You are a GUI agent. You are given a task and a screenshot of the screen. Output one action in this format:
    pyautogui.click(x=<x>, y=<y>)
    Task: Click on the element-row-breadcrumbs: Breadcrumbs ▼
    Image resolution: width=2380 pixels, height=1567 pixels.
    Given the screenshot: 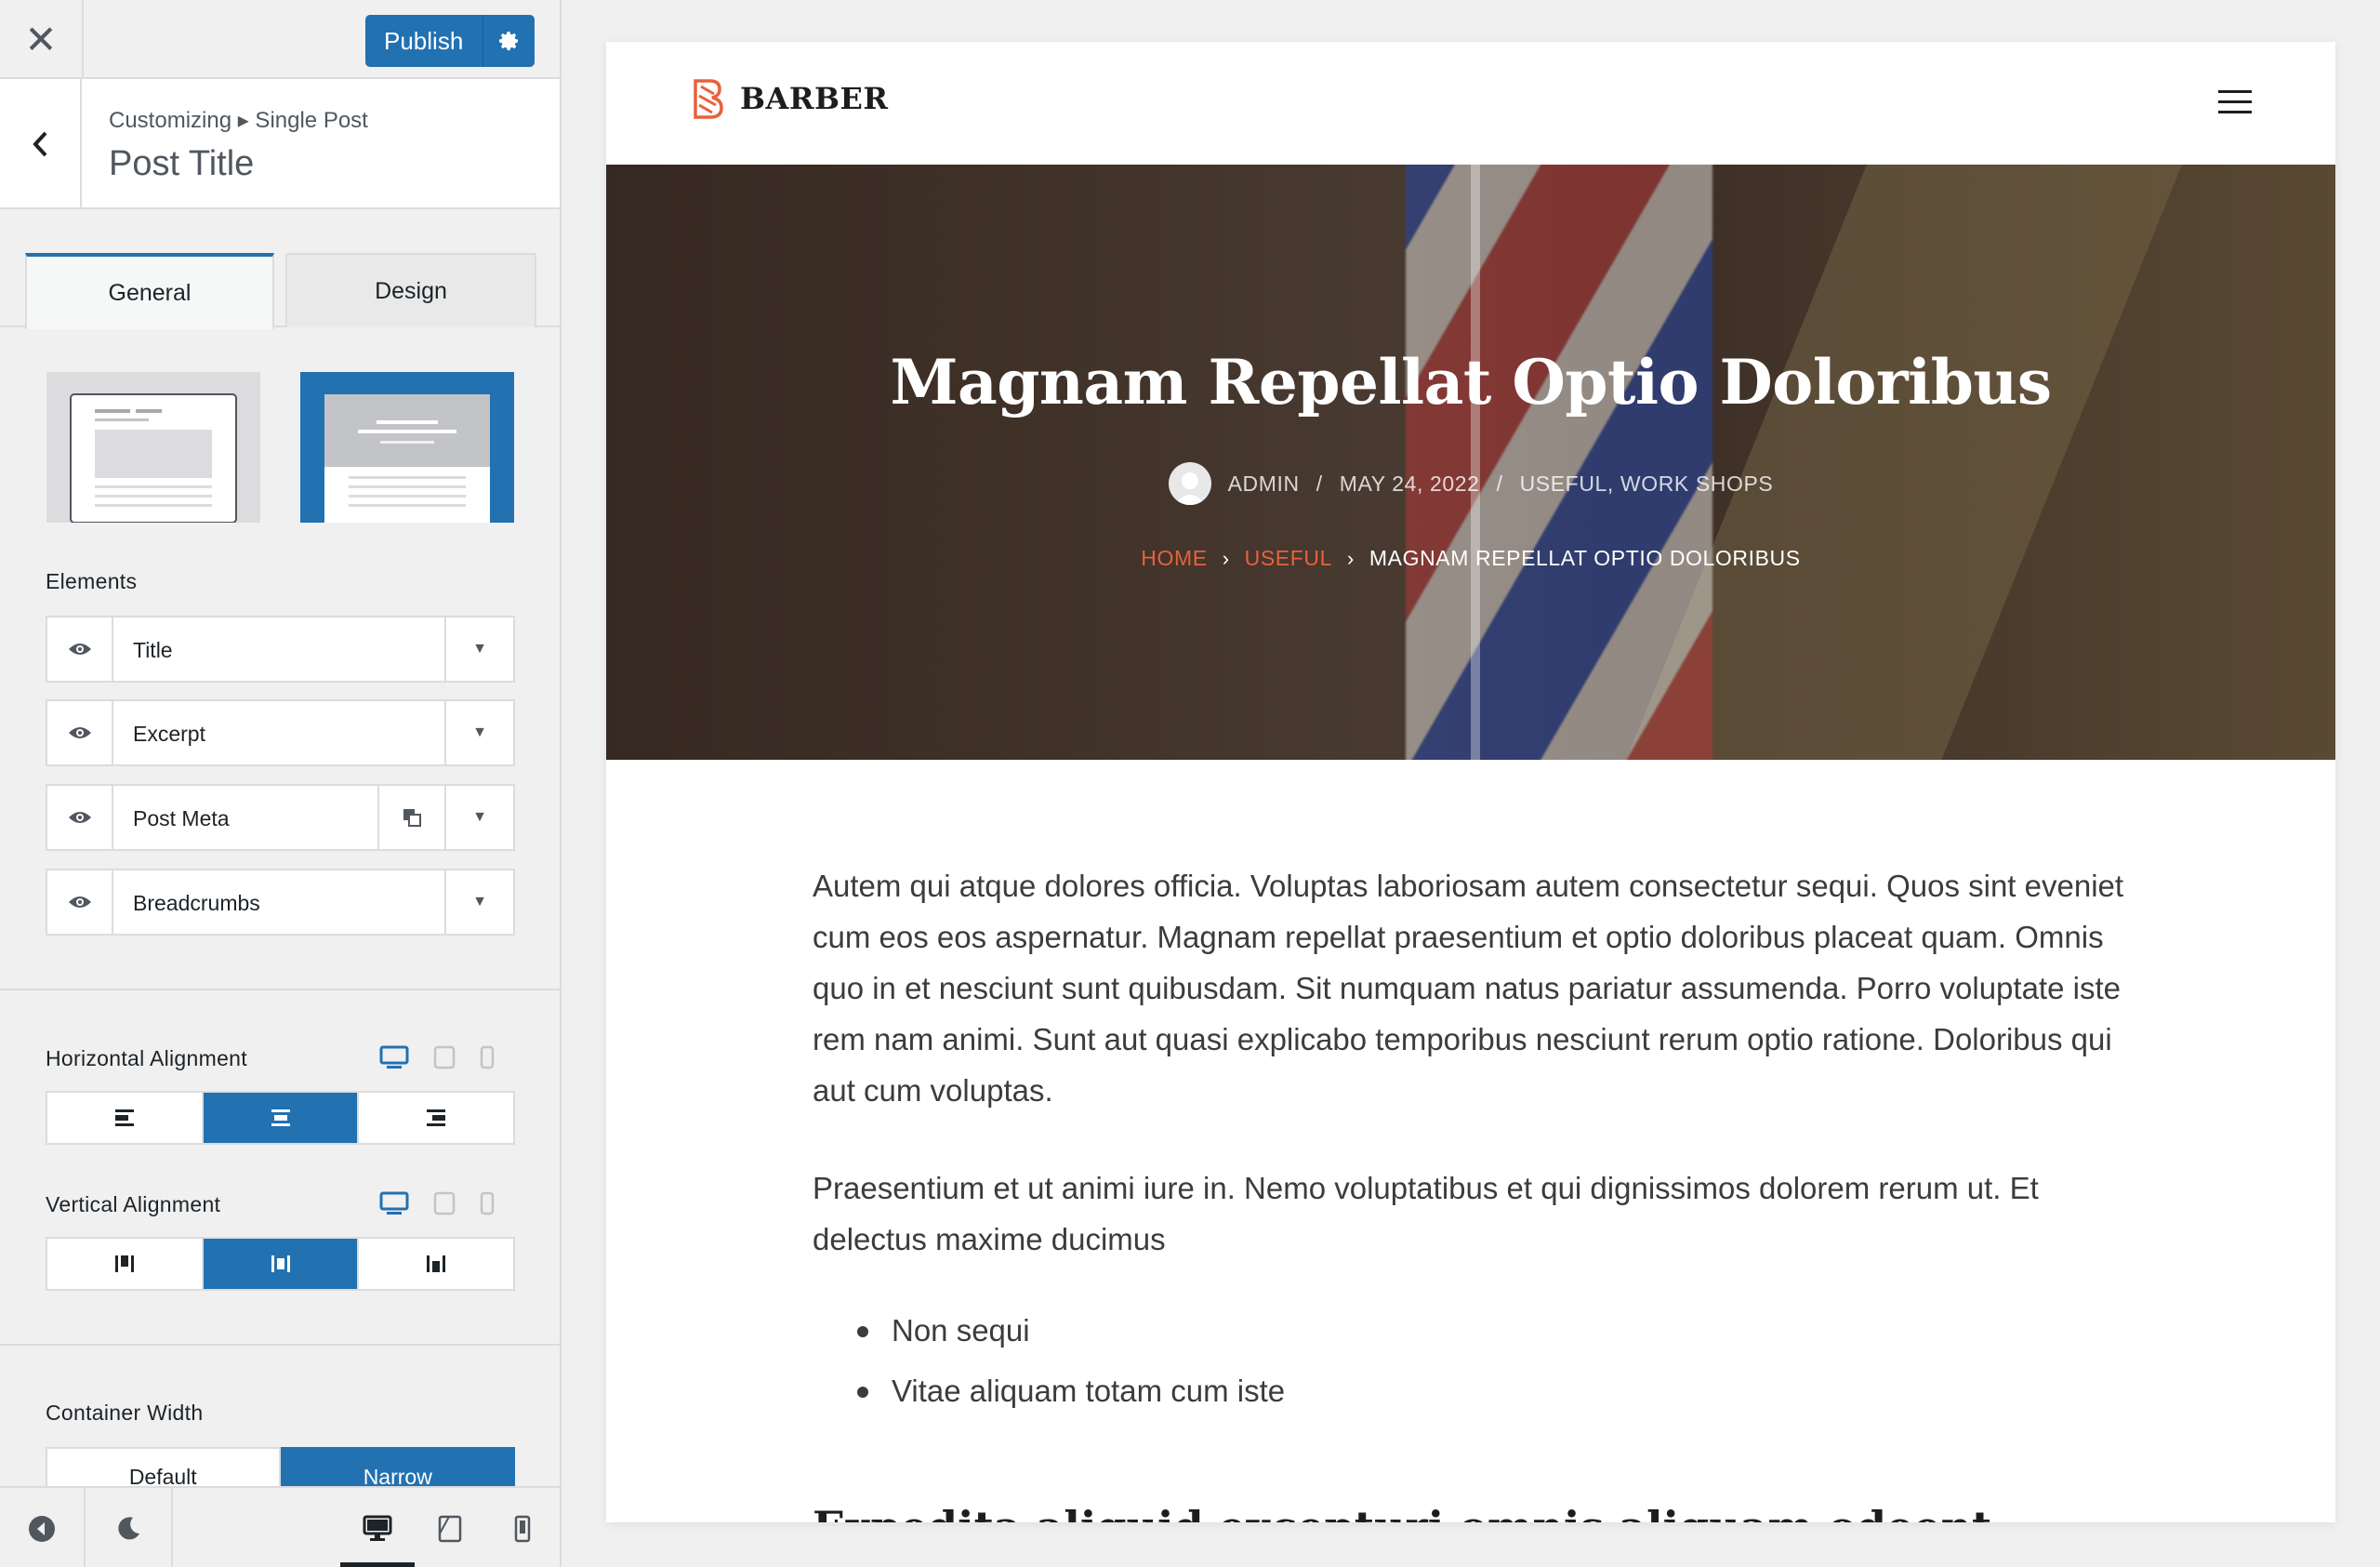 What is the action you would take?
    pyautogui.click(x=280, y=902)
    